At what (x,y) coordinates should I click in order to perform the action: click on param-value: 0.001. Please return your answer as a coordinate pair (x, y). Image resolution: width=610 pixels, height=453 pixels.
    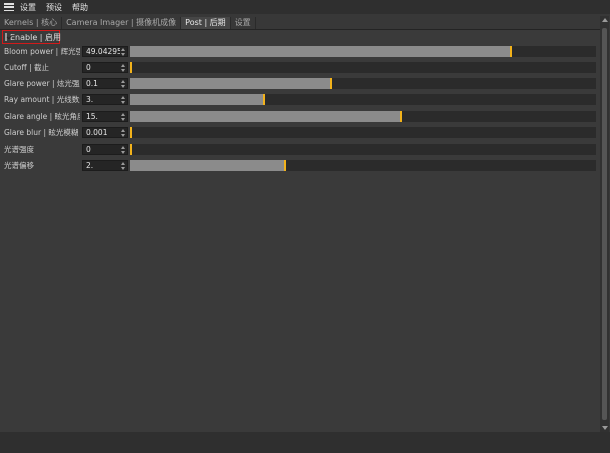
    Looking at the image, I should click on (103, 132).